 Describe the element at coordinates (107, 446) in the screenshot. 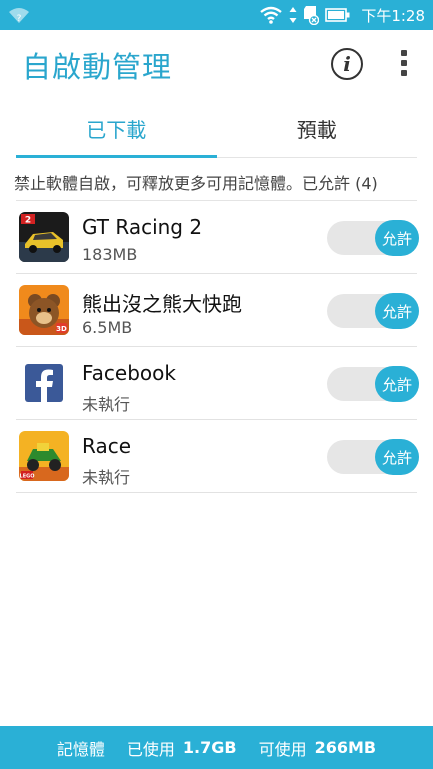

I see `app-name: Race` at that location.